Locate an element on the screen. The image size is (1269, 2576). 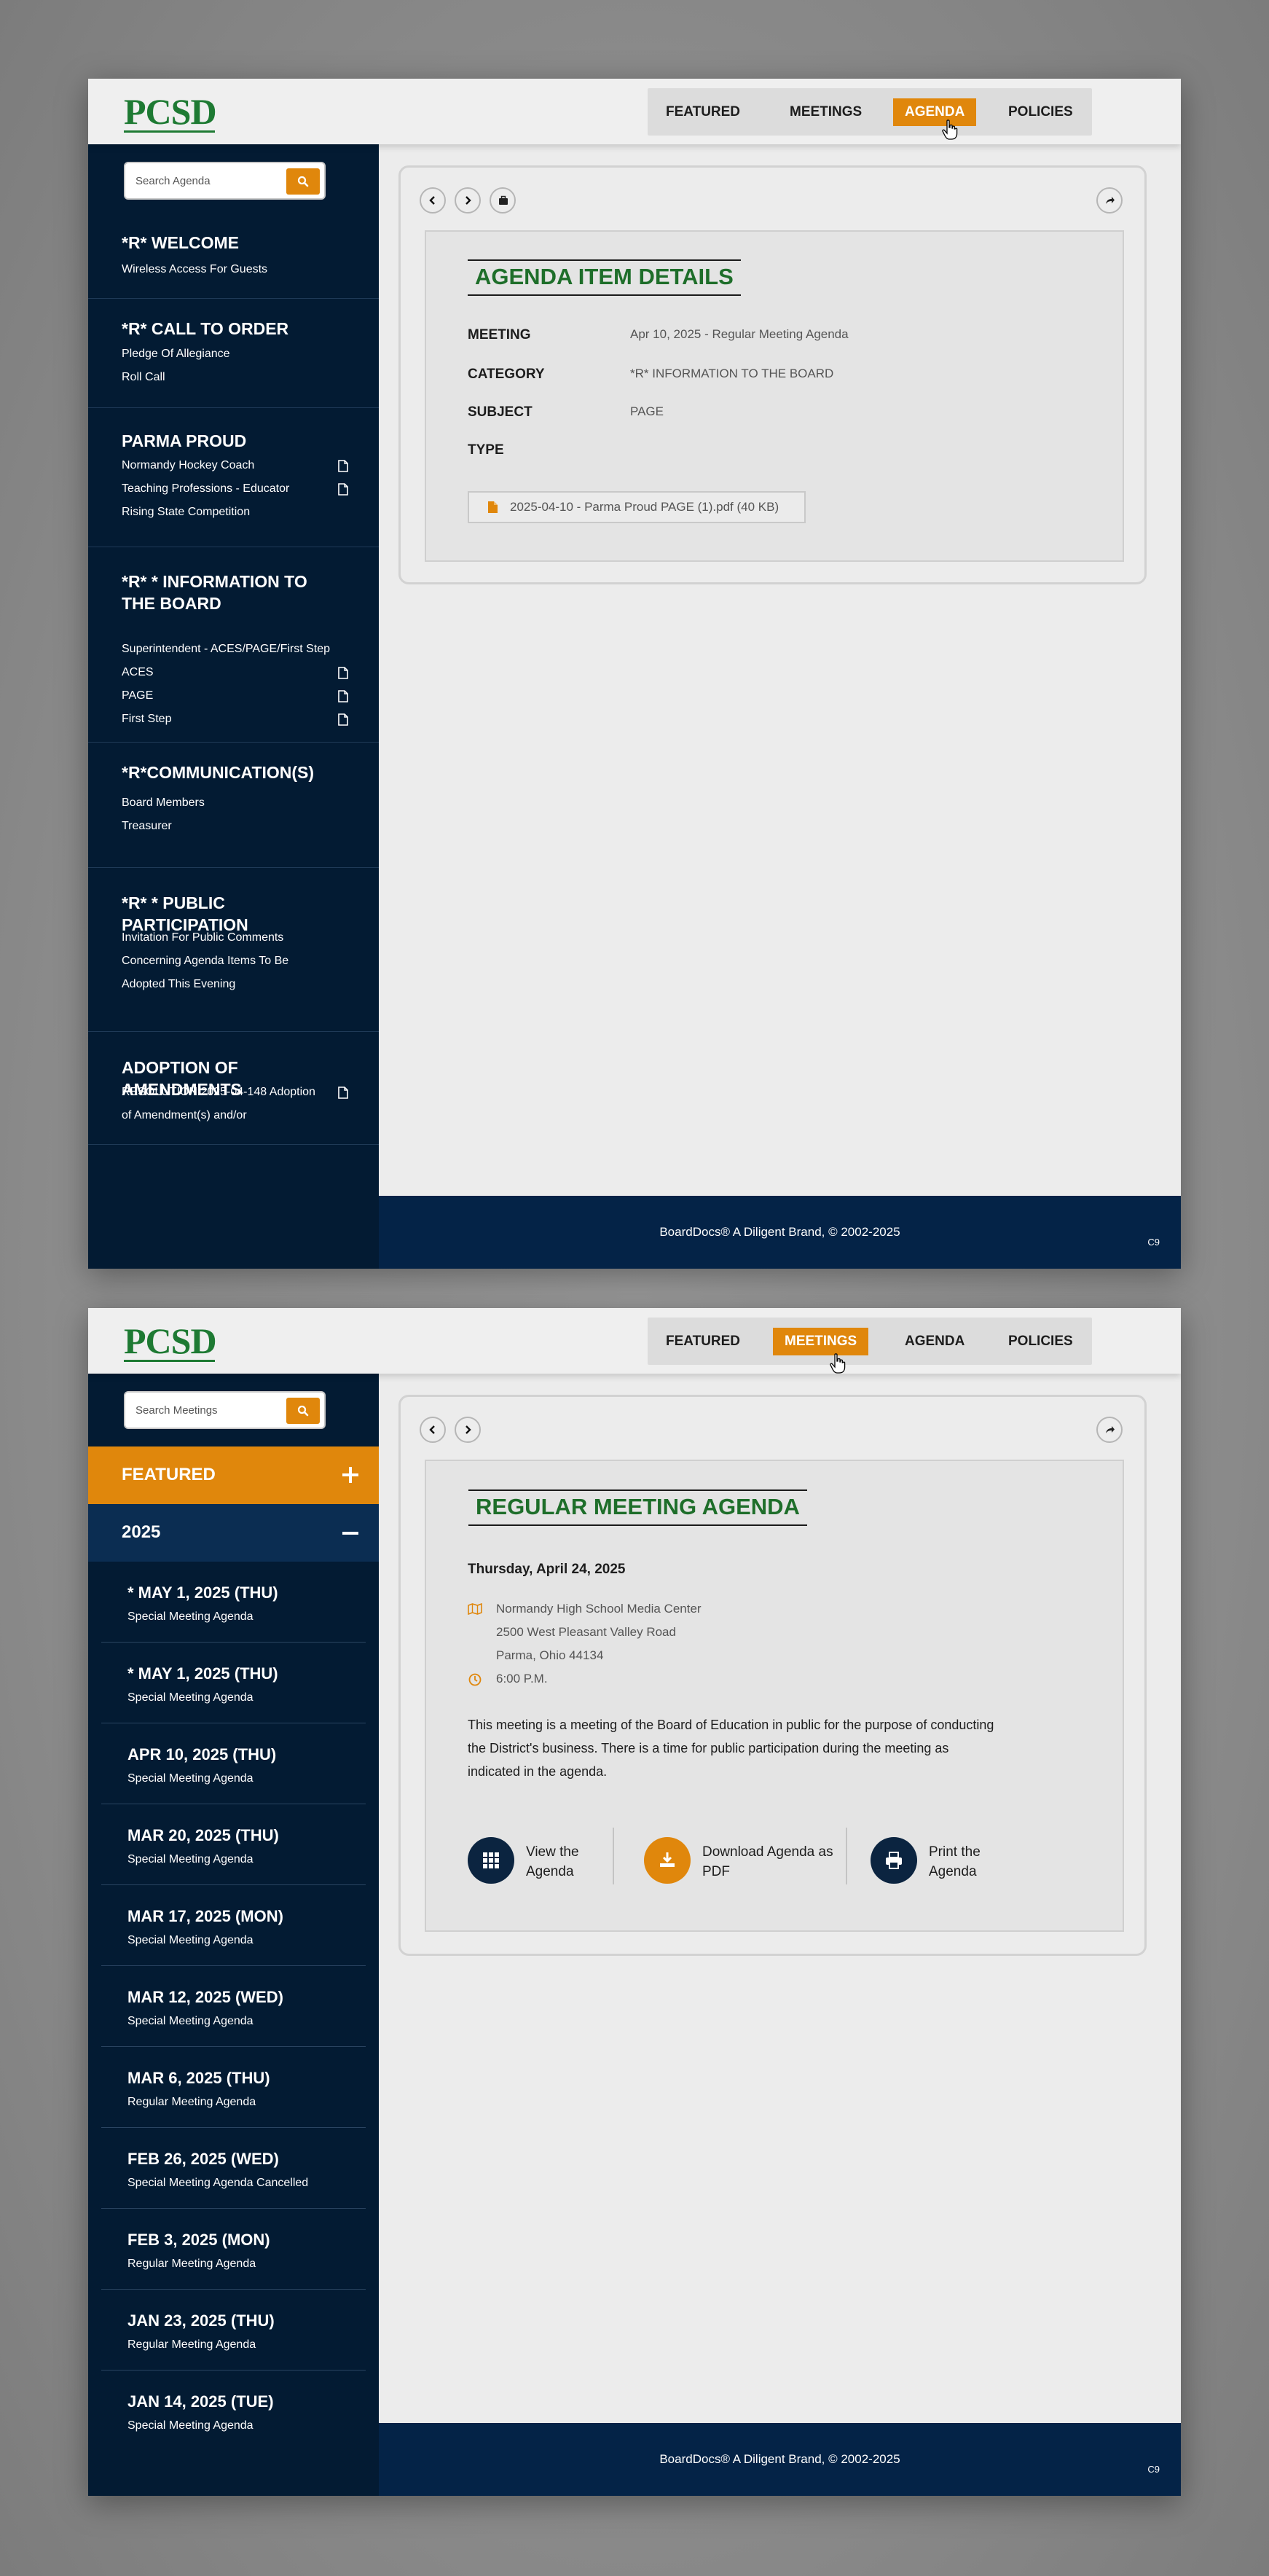
meetings-search-button is located at coordinates (303, 1411).